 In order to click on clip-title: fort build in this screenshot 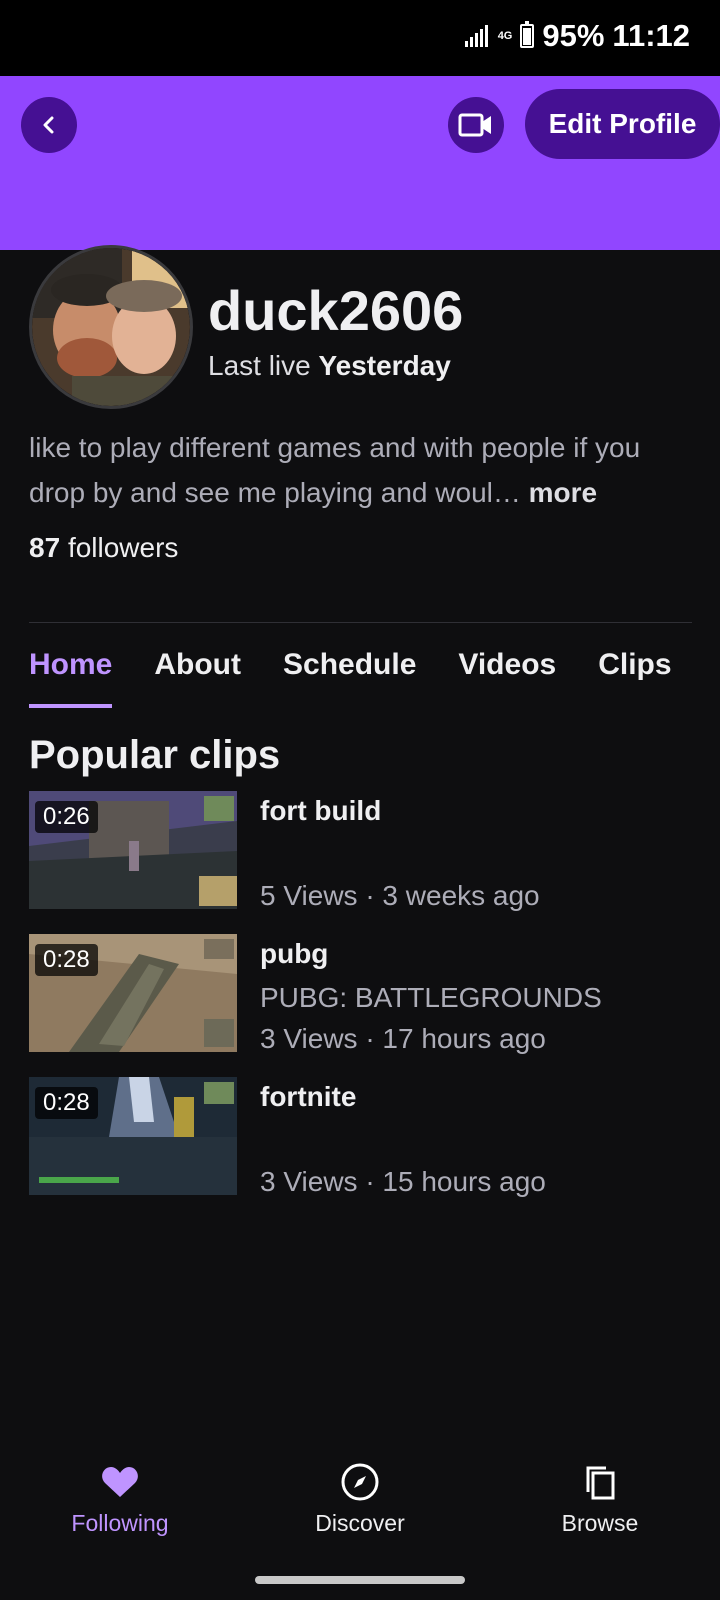, I will do `click(321, 810)`.